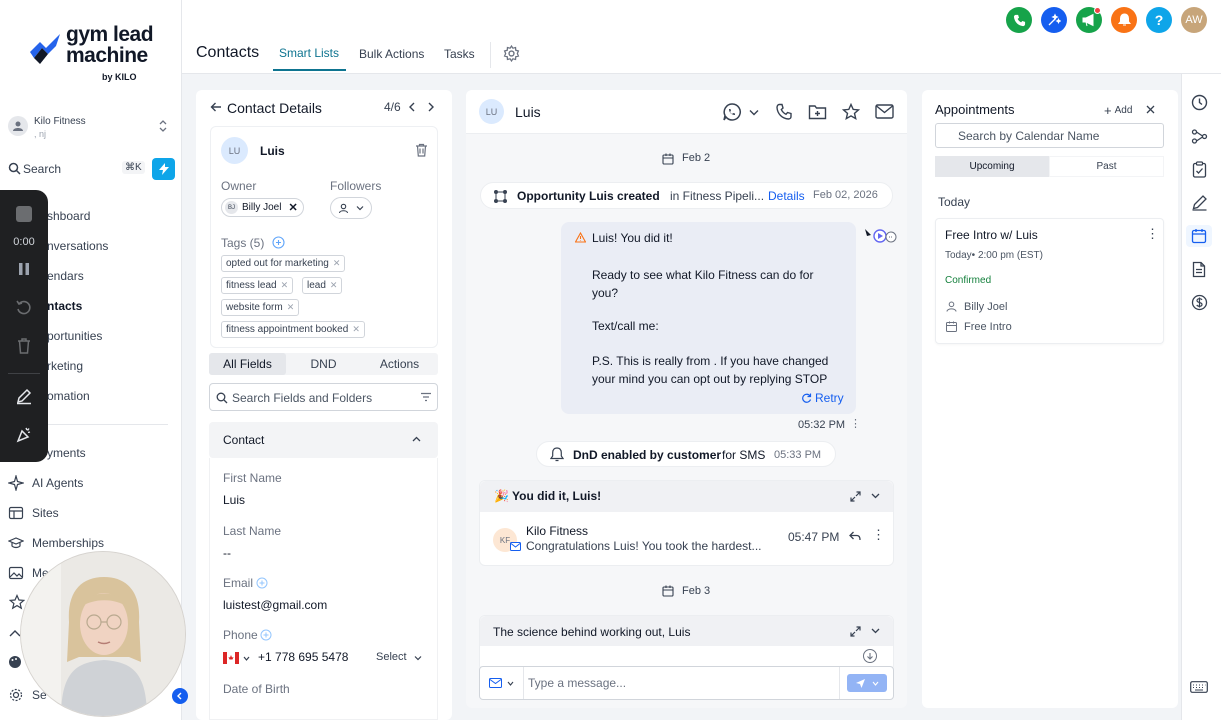  Describe the element at coordinates (24, 346) in the screenshot. I see `trash-icon` at that location.